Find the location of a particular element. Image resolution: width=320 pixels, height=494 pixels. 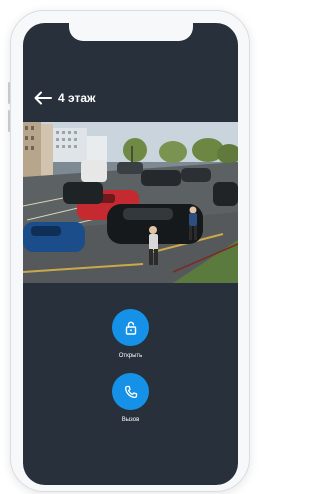

call-action: Вызов is located at coordinates (130, 398).